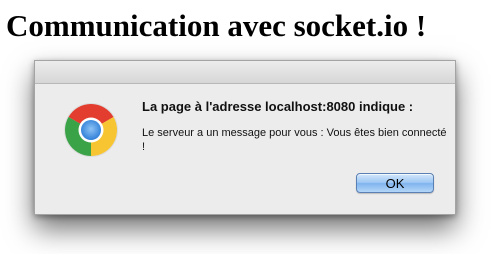 The height and width of the screenshot is (254, 491). What do you see at coordinates (91, 130) in the screenshot?
I see `chrome-icon` at bounding box center [91, 130].